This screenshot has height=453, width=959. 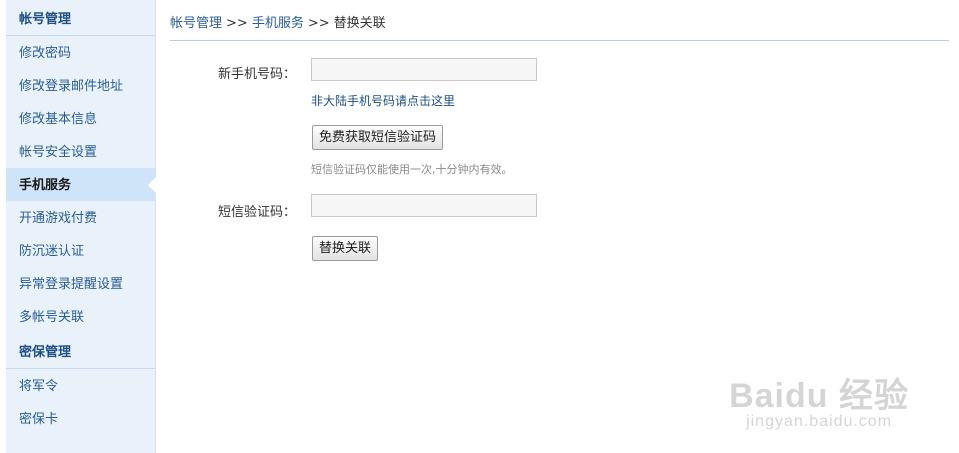 I want to click on phone-input, so click(x=424, y=69).